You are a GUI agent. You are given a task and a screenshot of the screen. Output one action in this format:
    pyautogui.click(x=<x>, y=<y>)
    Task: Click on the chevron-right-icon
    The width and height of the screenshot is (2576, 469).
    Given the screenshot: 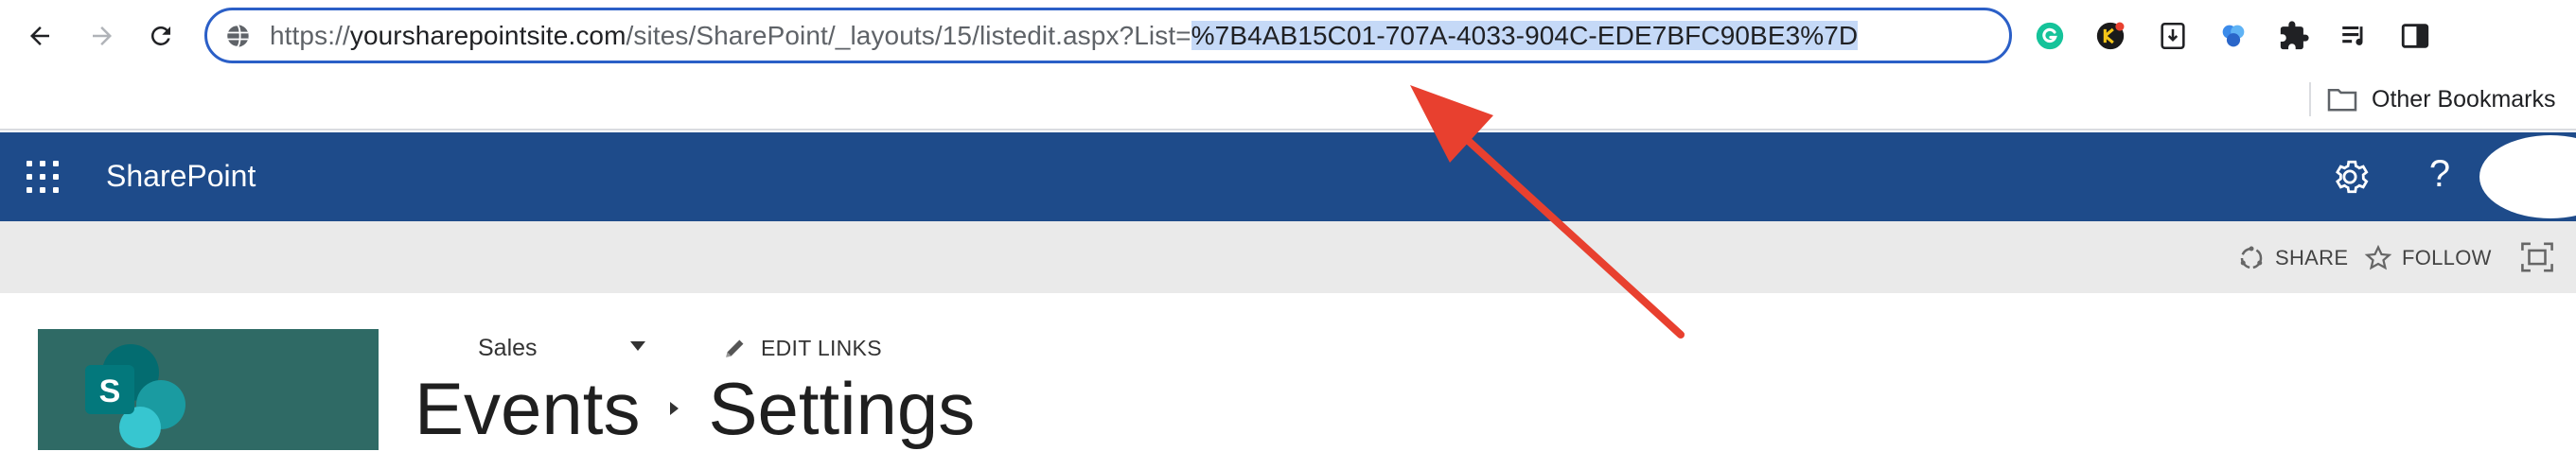 What is the action you would take?
    pyautogui.click(x=674, y=408)
    